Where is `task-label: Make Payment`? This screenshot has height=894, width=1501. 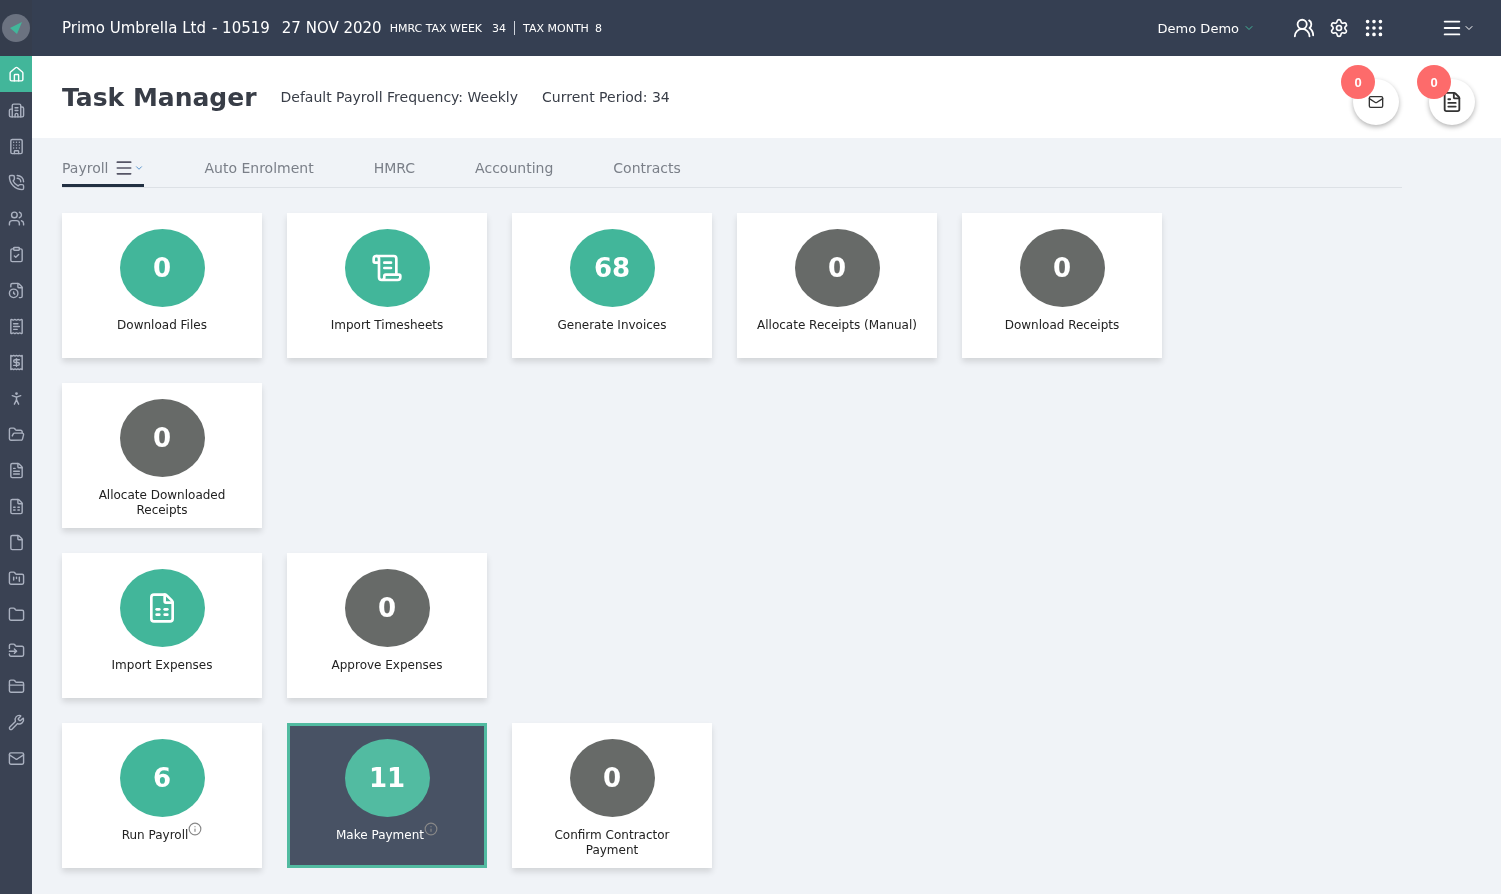 task-label: Make Payment is located at coordinates (387, 835).